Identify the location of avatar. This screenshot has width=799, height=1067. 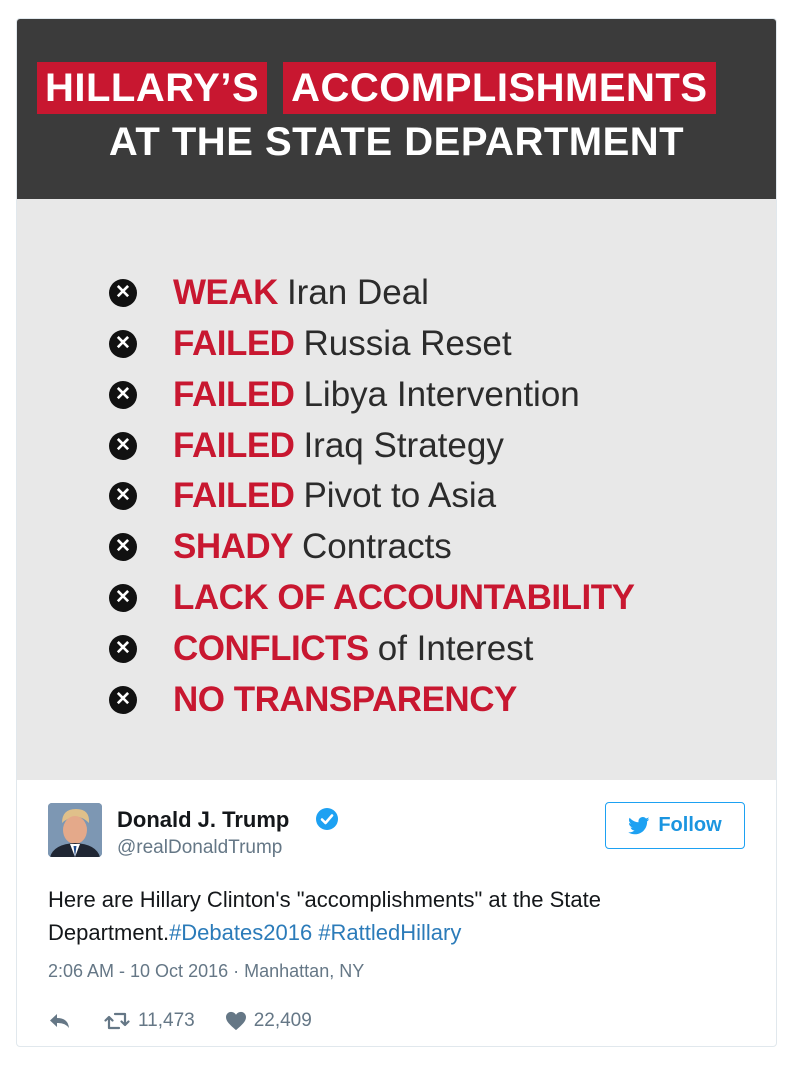
(75, 830).